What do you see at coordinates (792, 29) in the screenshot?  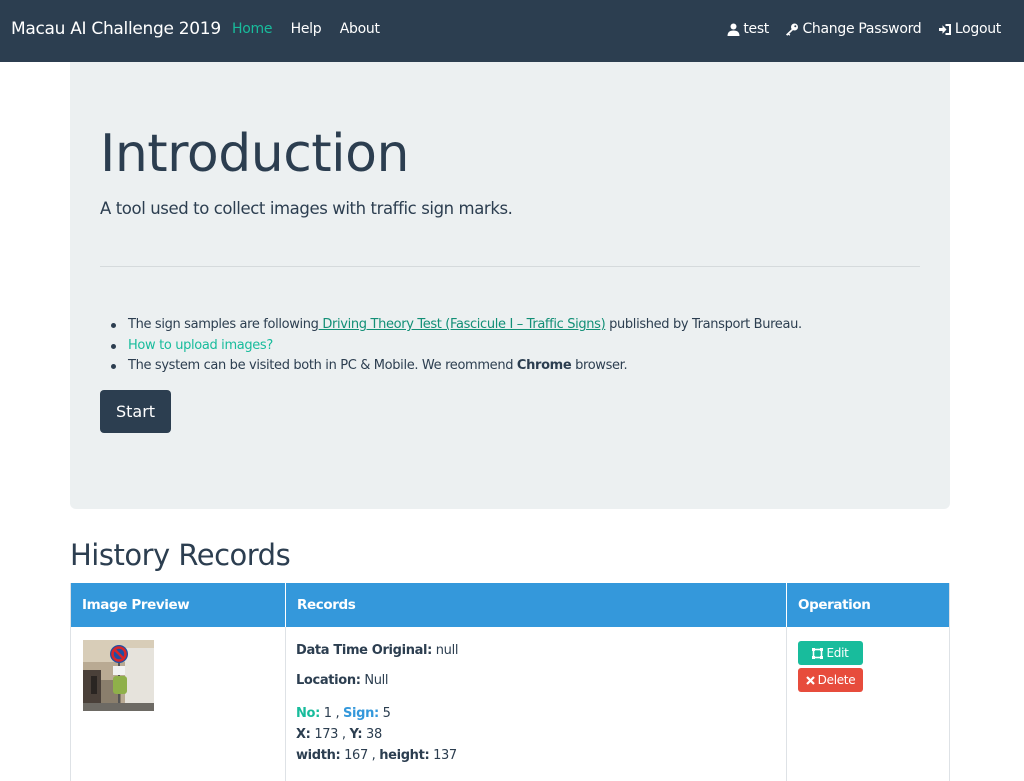 I see `key-icon` at bounding box center [792, 29].